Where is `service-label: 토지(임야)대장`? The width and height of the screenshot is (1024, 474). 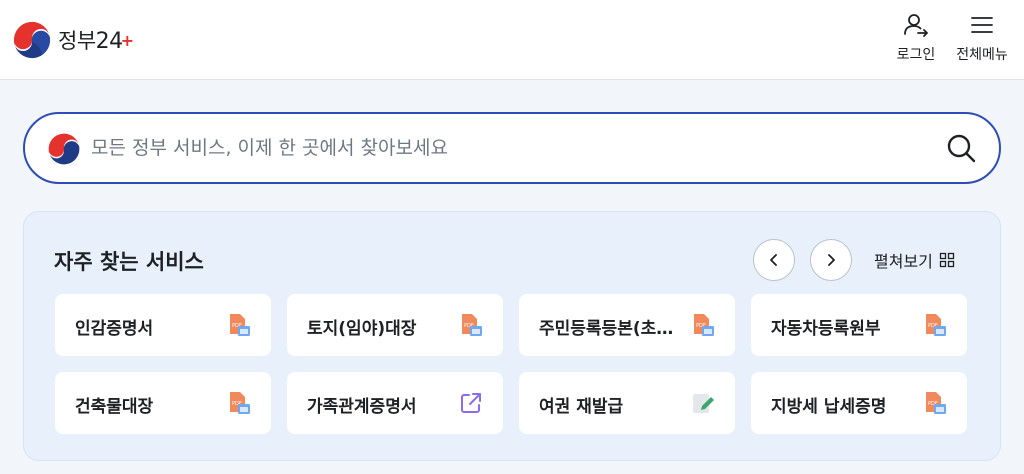
service-label: 토지(임야)대장 is located at coordinates (362, 329).